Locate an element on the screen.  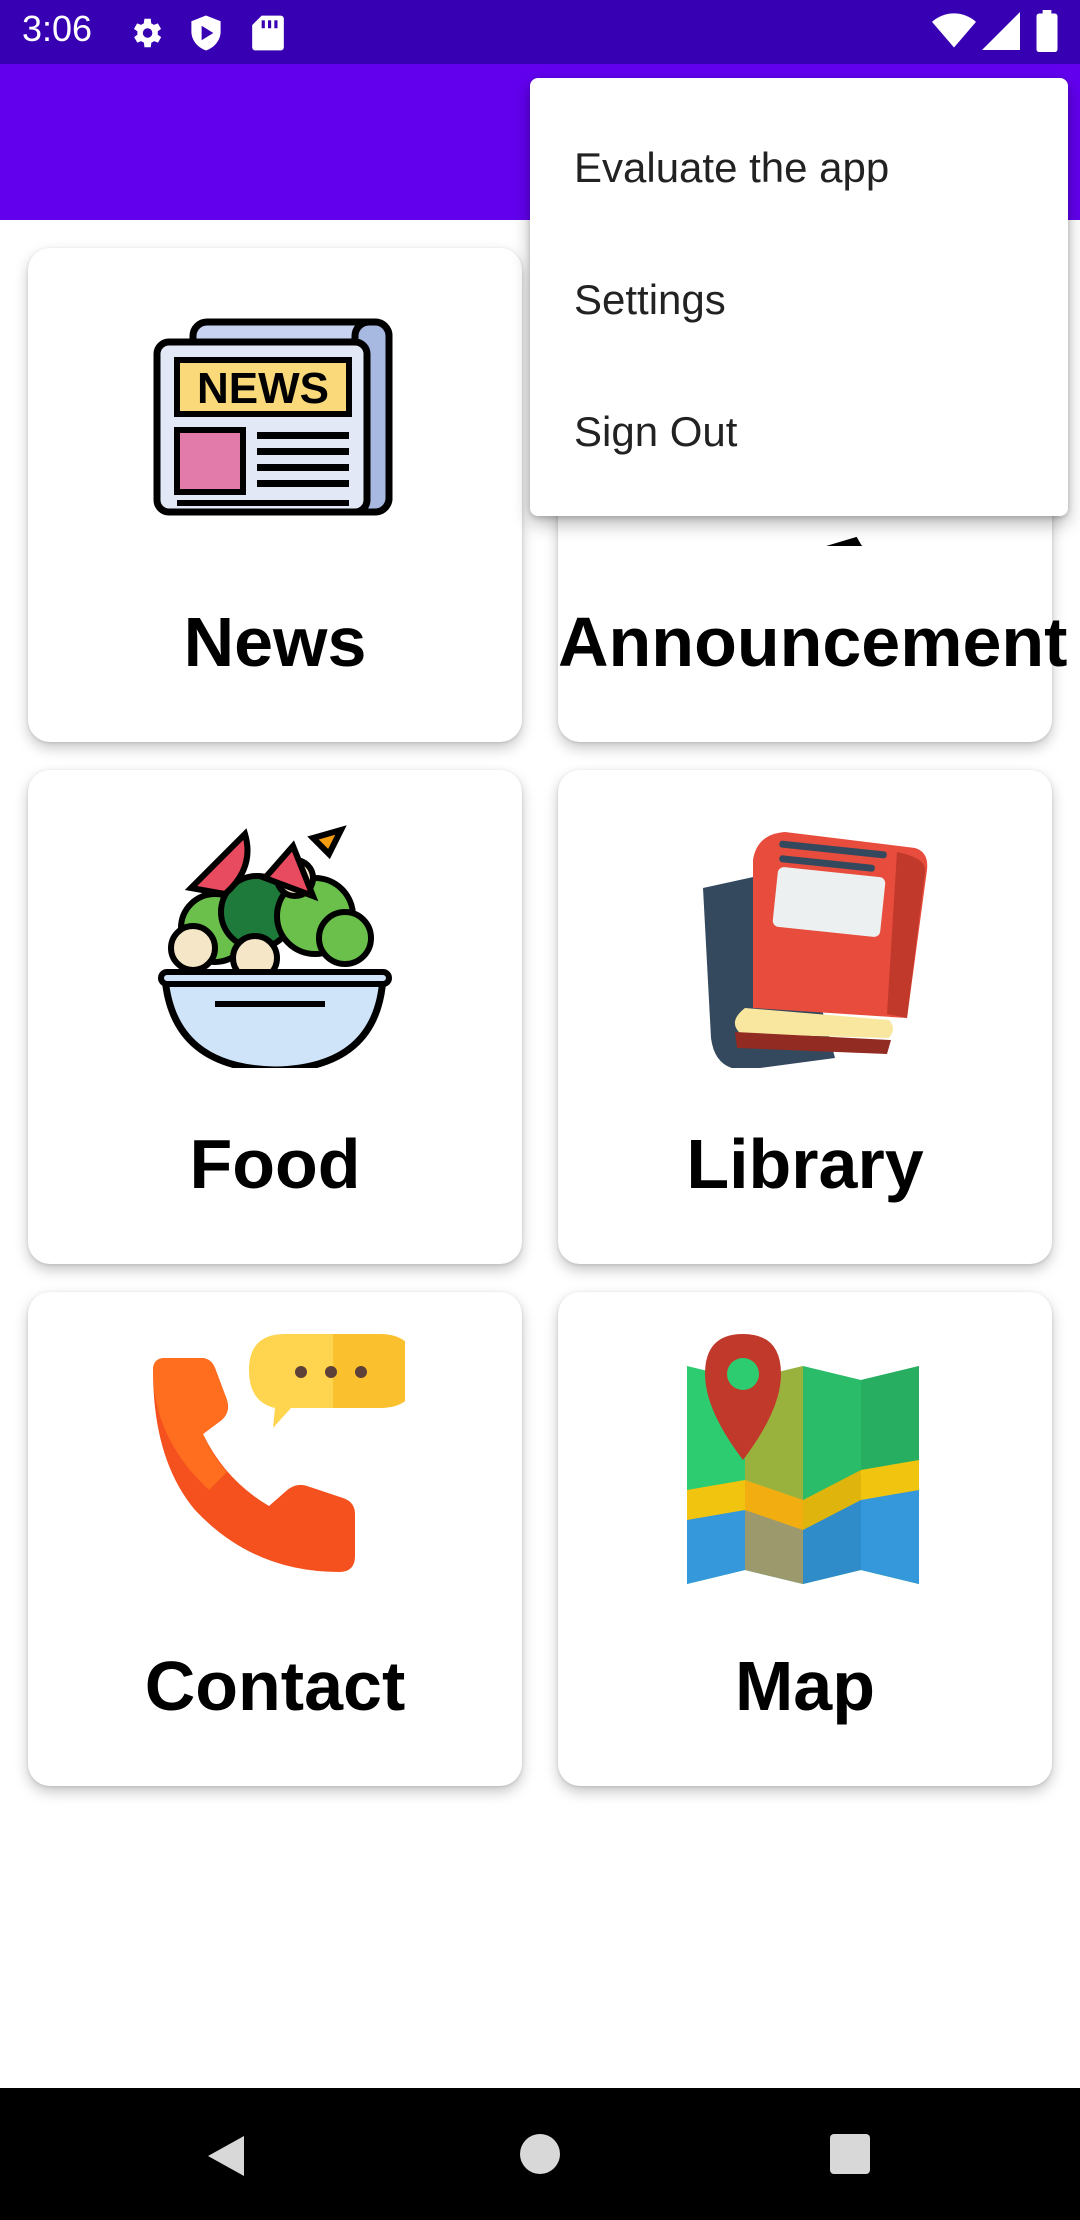
menu-item-sign-out: Sign Out is located at coordinates (655, 432).